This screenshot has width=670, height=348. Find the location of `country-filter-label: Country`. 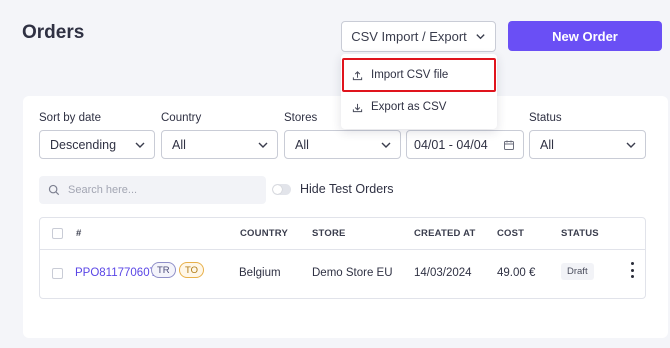

country-filter-label: Country is located at coordinates (181, 118).